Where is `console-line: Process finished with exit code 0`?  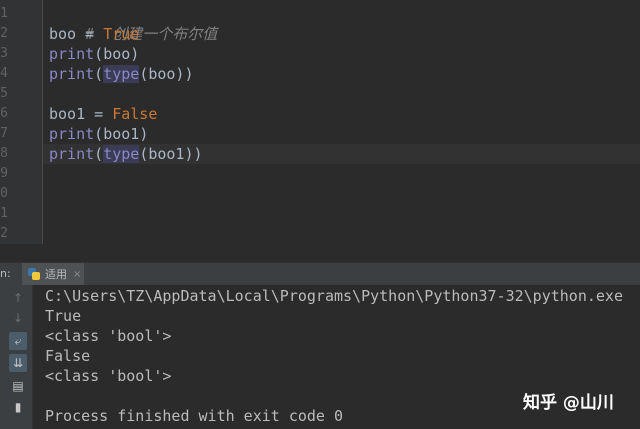 console-line: Process finished with exit code 0 is located at coordinates (194, 416).